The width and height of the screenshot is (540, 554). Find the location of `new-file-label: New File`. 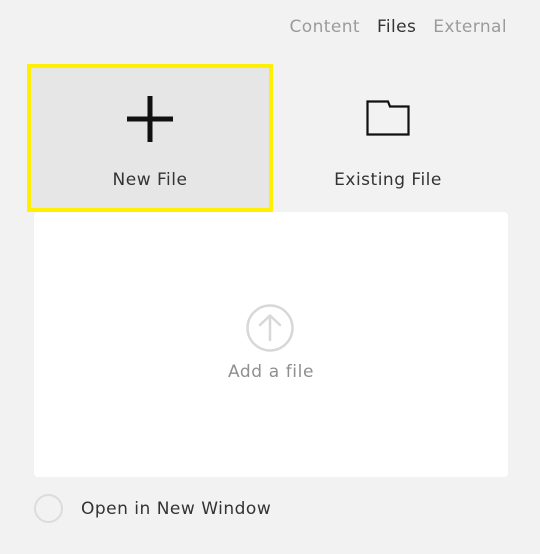

new-file-label: New File is located at coordinates (150, 180).